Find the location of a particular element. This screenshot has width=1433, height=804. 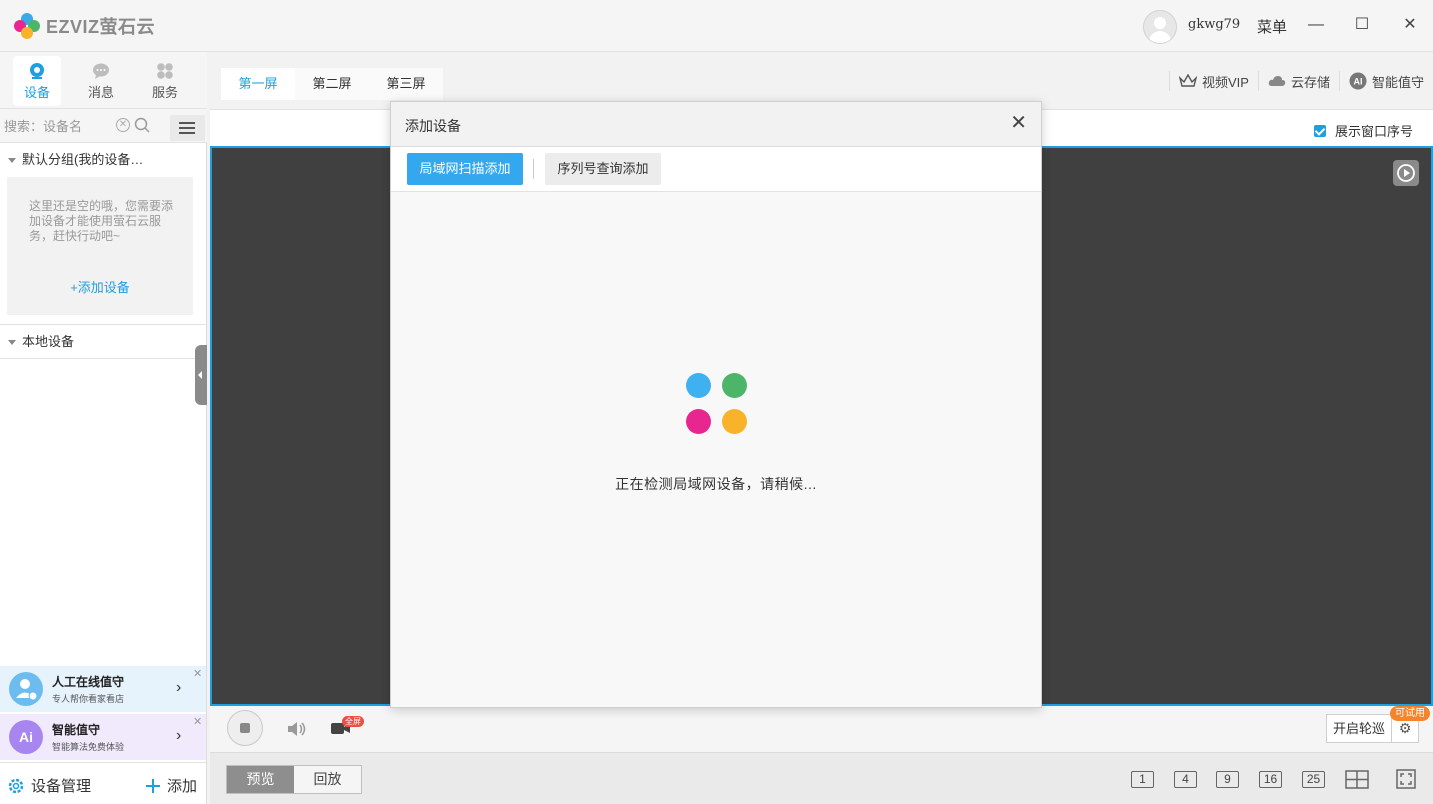

svg-text: AI is located at coordinates (1357, 82).